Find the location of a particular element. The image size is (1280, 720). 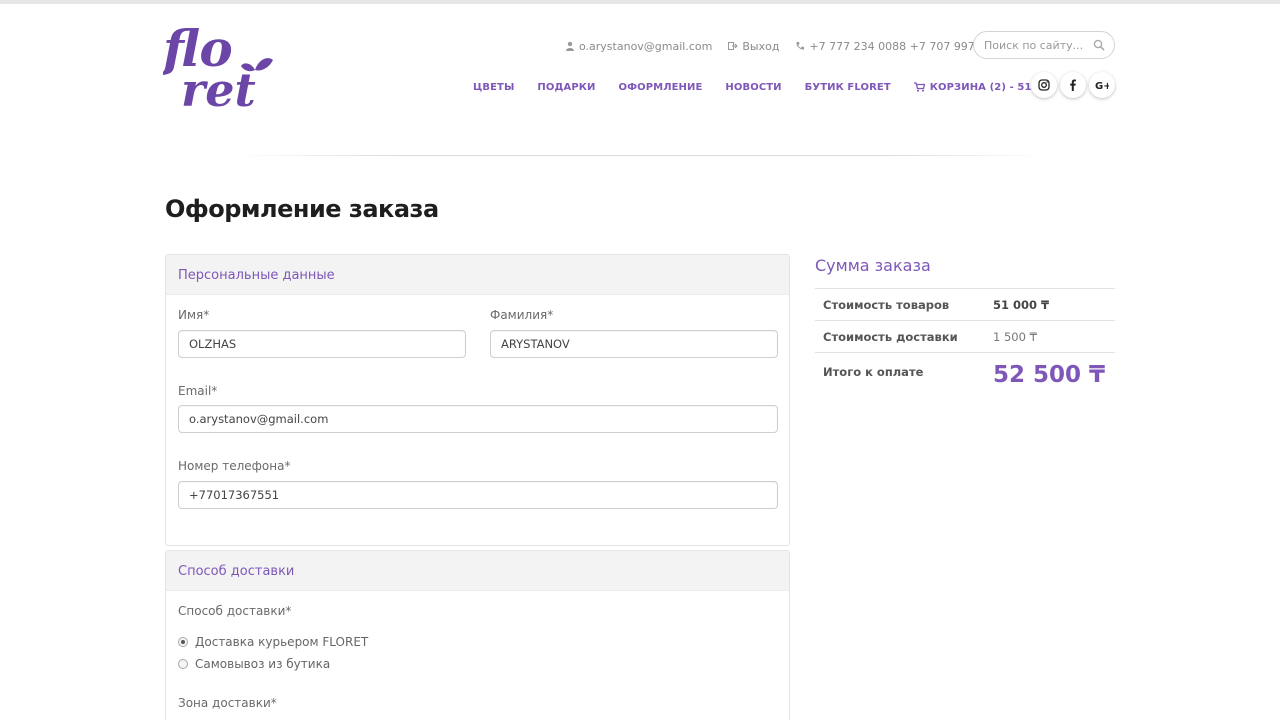

nav-news: НОВОСТИ is located at coordinates (753, 87).